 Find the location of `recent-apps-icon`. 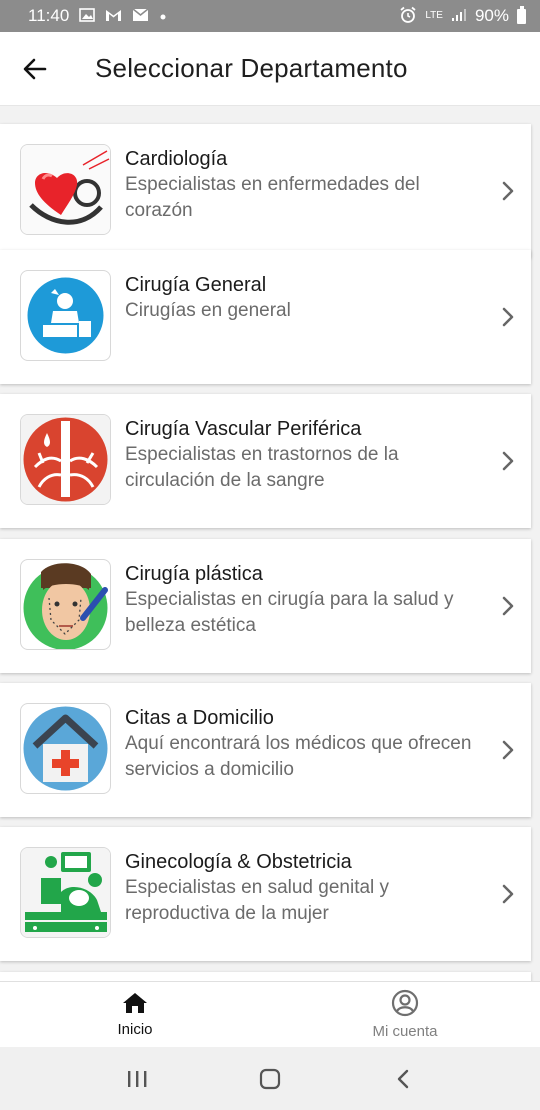

recent-apps-icon is located at coordinates (137, 1078).